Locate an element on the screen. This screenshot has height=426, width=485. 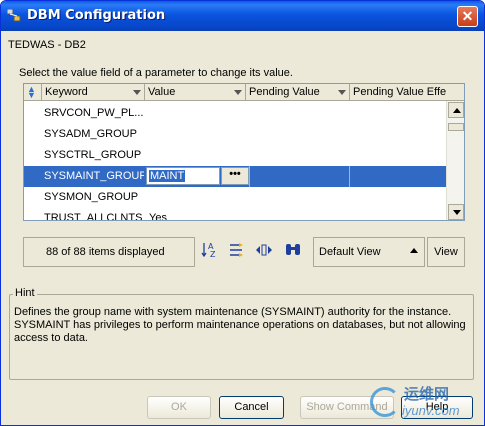
table-row: TRUST_ALLCLNTS Yes is located at coordinates (235, 214).